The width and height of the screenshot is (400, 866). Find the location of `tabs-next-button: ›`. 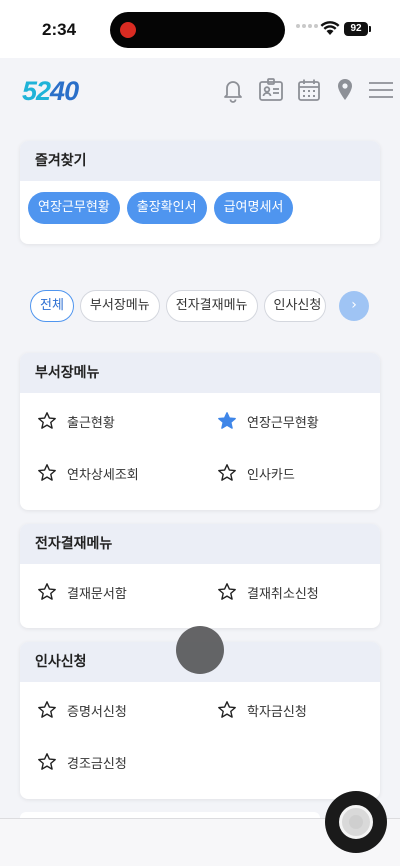

tabs-next-button: › is located at coordinates (354, 306).